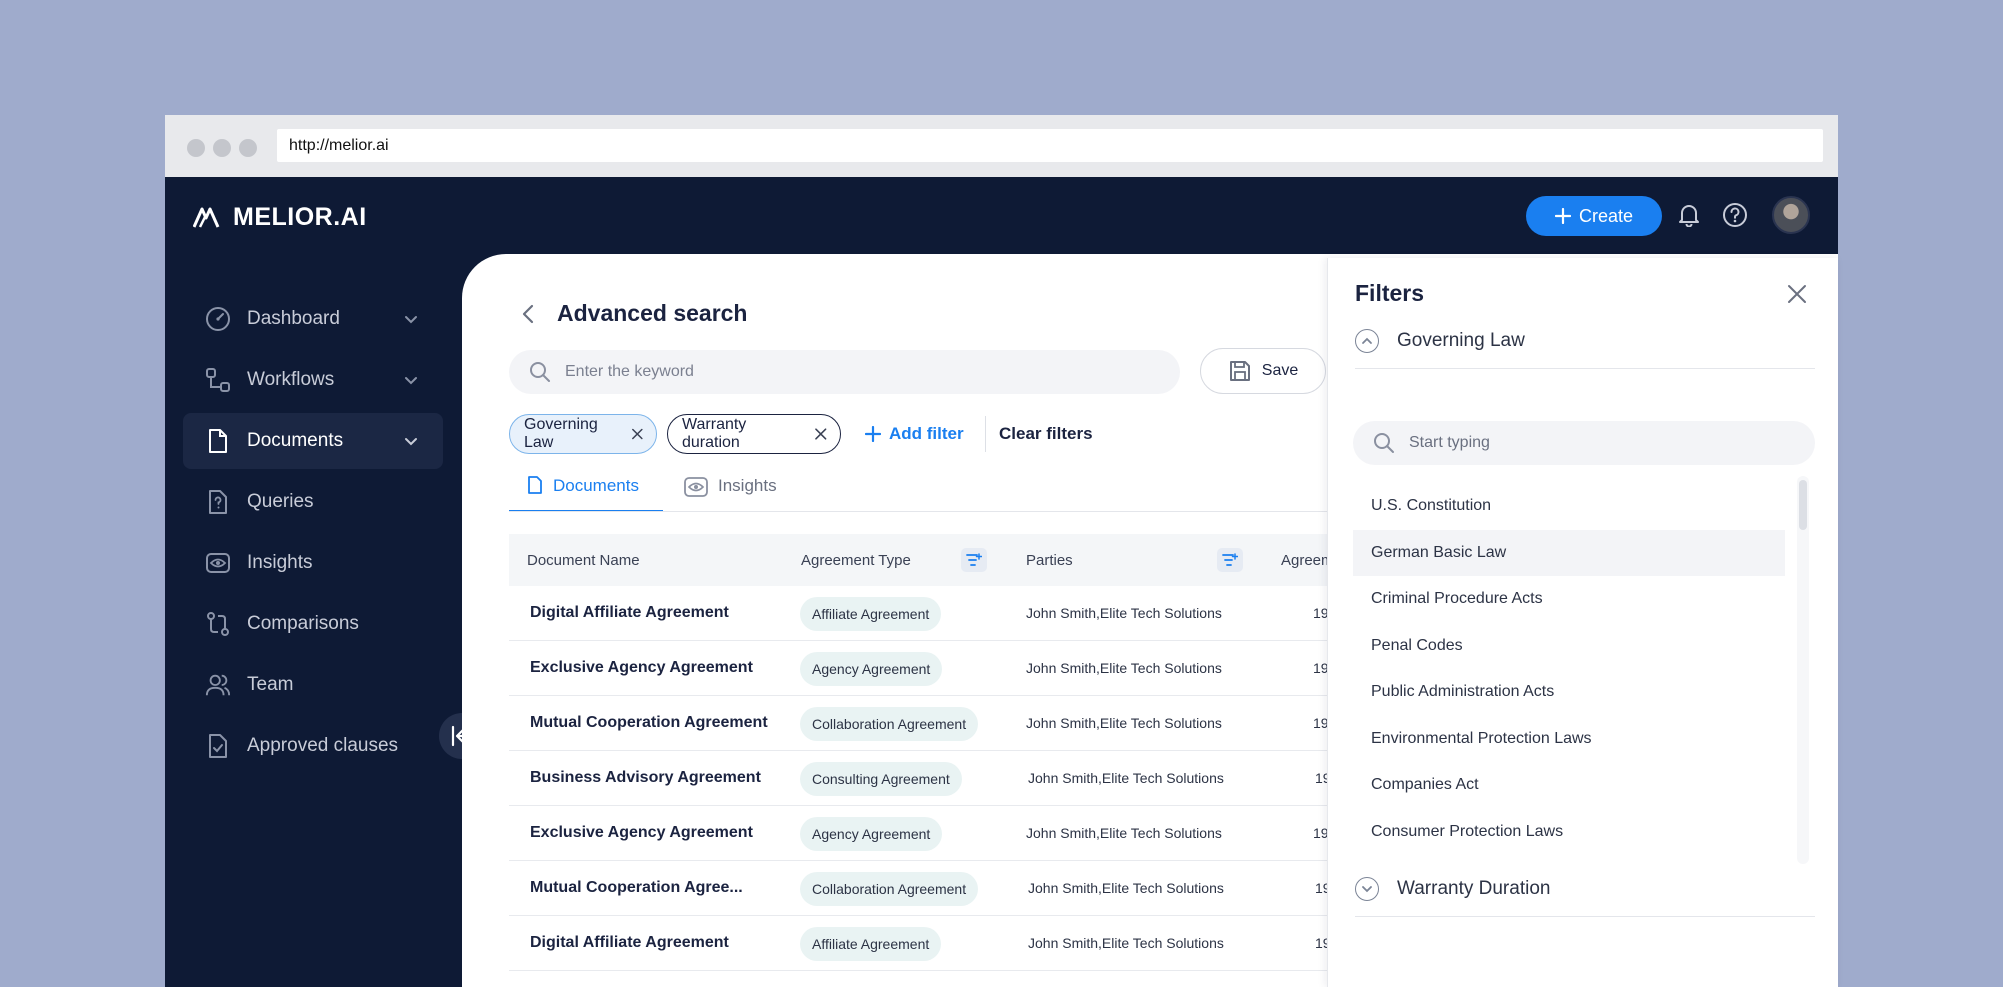 This screenshot has height=987, width=2003. I want to click on sidebar-item-dashboard: Dashboard, so click(313, 319).